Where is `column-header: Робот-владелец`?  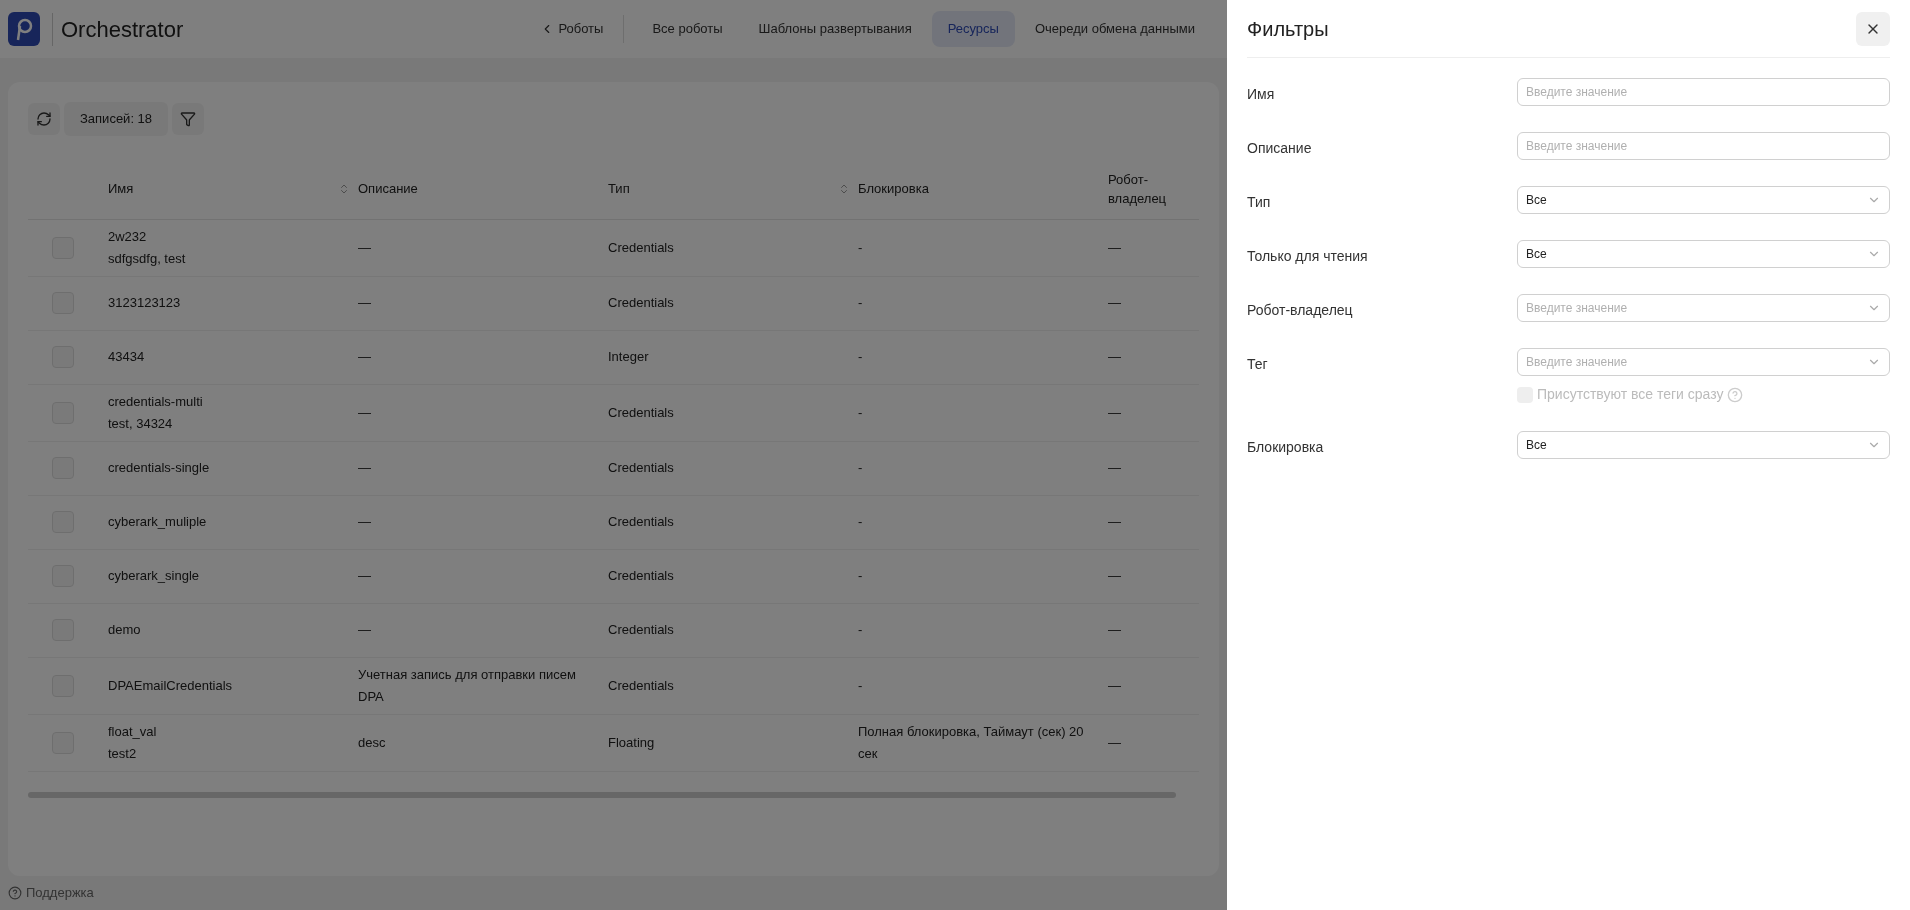 column-header: Робот-владелец is located at coordinates (1138, 189).